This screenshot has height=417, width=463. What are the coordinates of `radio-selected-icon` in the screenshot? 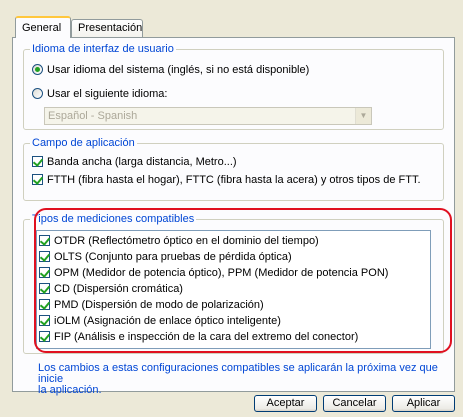 It's located at (37, 69).